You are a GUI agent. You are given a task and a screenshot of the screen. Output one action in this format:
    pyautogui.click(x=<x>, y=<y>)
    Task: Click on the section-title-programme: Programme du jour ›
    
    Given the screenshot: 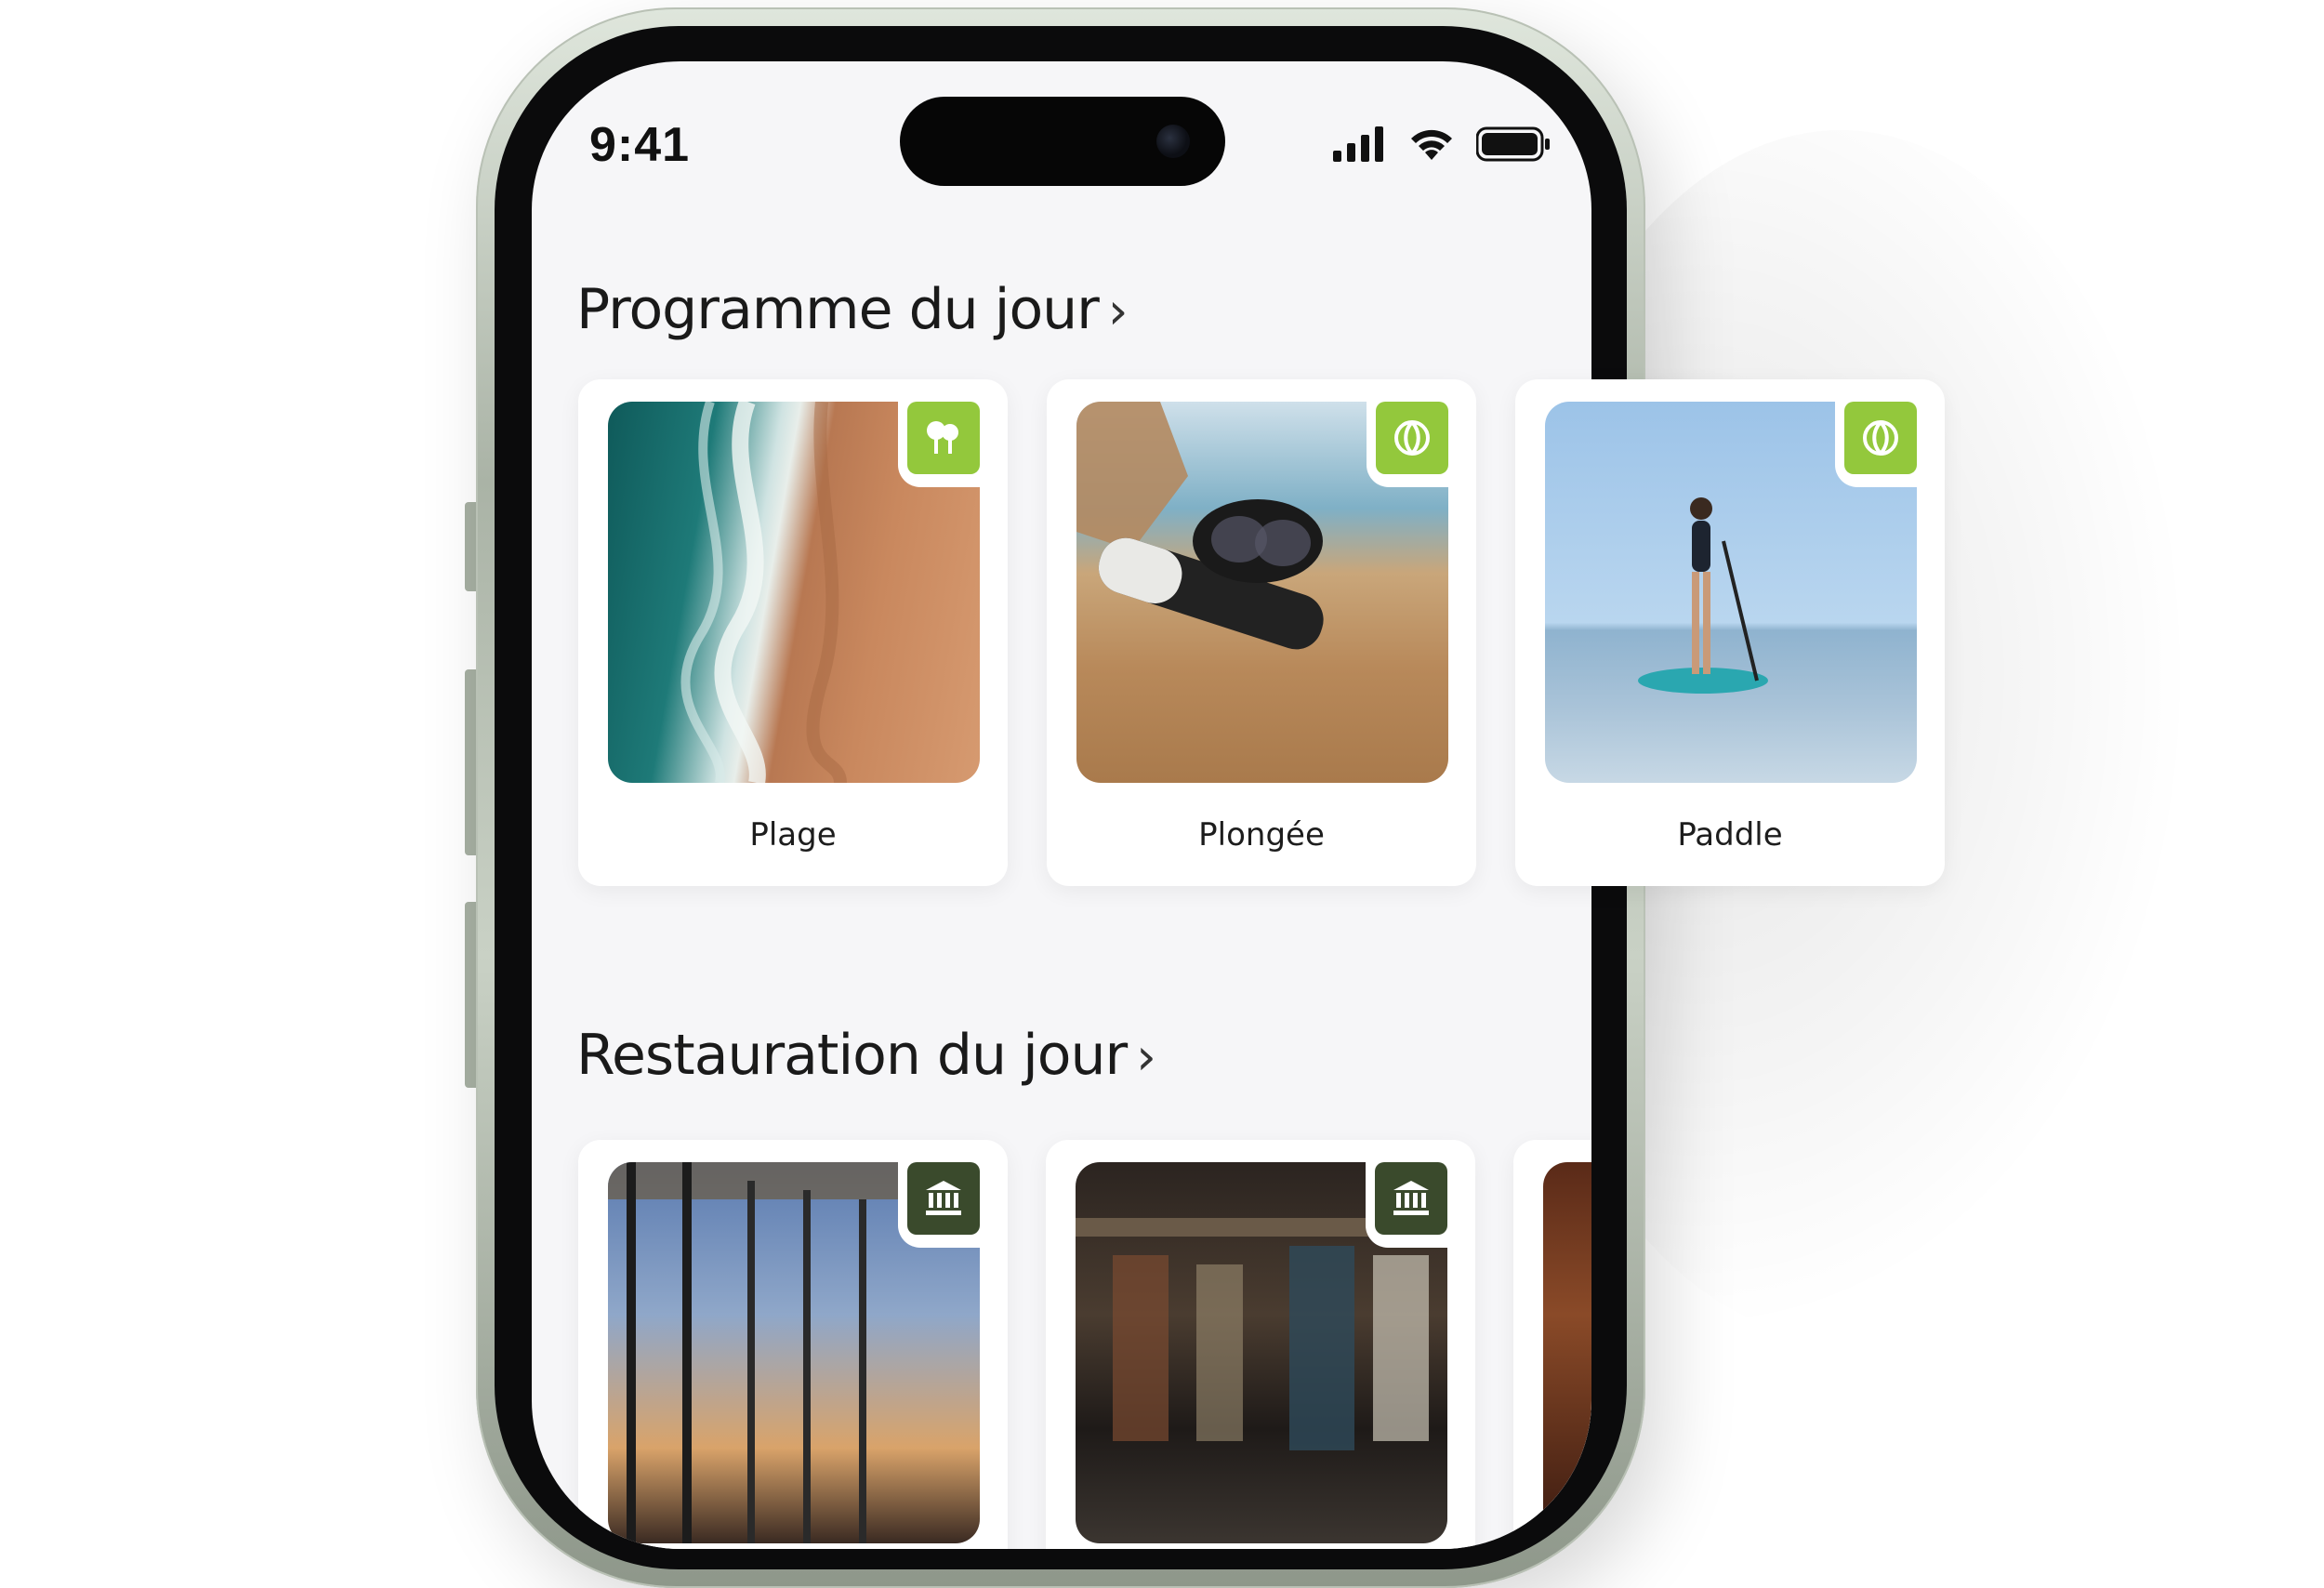 What is the action you would take?
    pyautogui.click(x=852, y=309)
    